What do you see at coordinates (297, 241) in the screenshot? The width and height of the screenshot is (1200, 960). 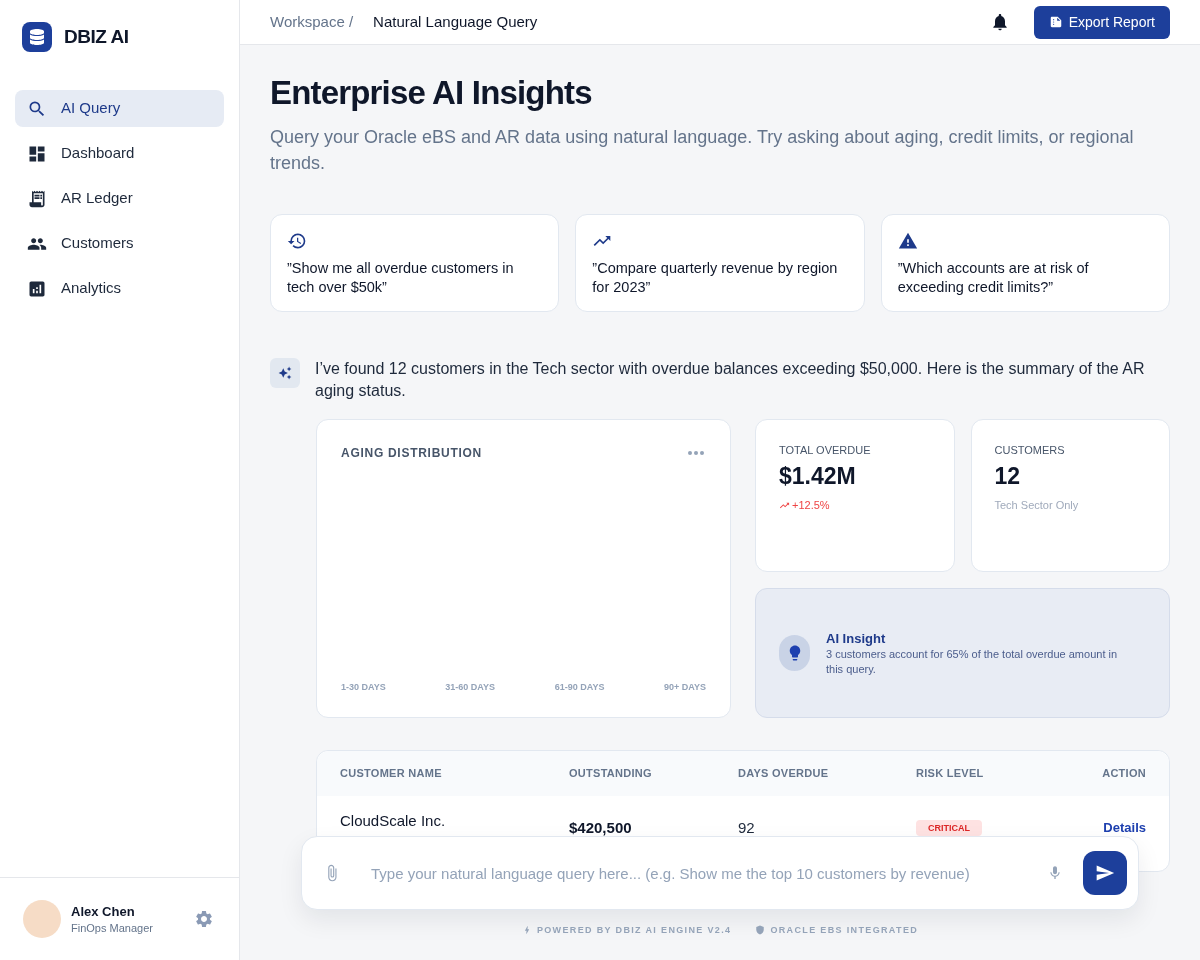 I see `history-icon` at bounding box center [297, 241].